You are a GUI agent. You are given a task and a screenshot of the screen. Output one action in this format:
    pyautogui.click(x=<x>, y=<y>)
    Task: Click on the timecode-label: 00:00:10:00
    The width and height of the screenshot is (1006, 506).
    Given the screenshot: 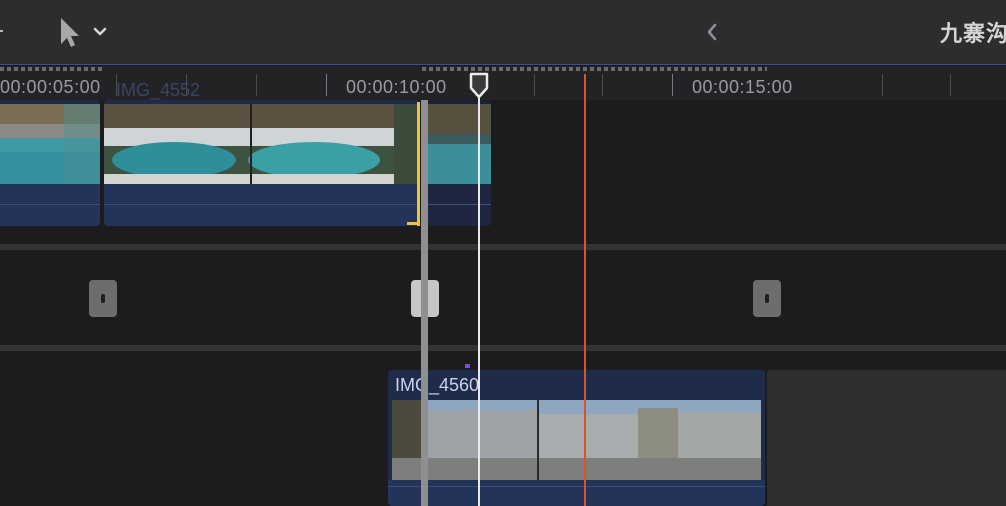 What is the action you would take?
    pyautogui.click(x=396, y=87)
    